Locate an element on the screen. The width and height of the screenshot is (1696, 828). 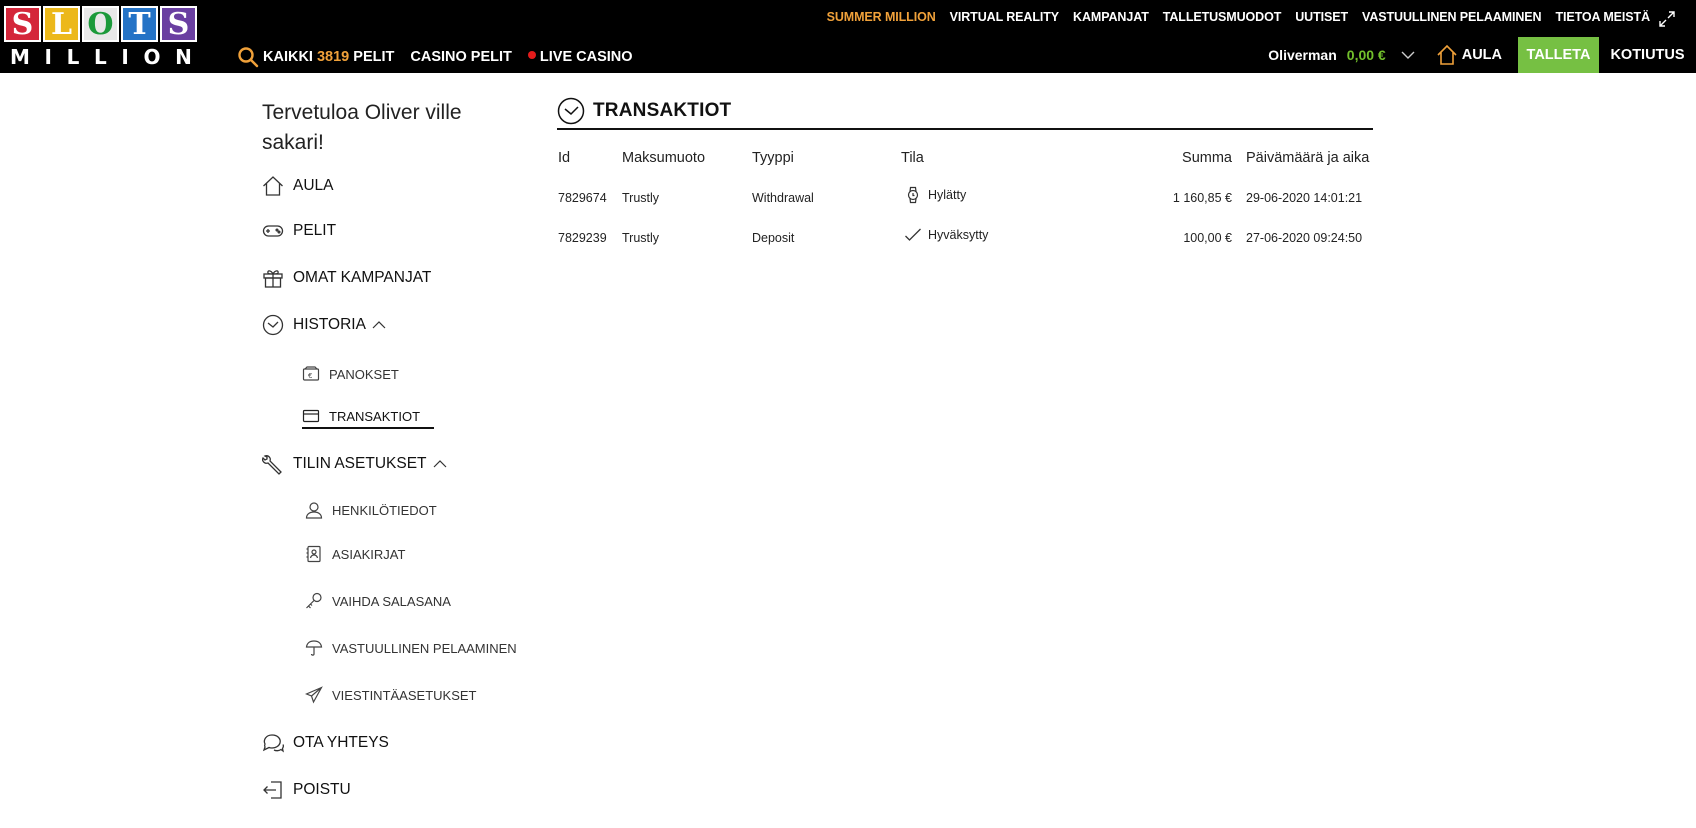
sidebar-item-label: PANOKSET is located at coordinates (364, 374).